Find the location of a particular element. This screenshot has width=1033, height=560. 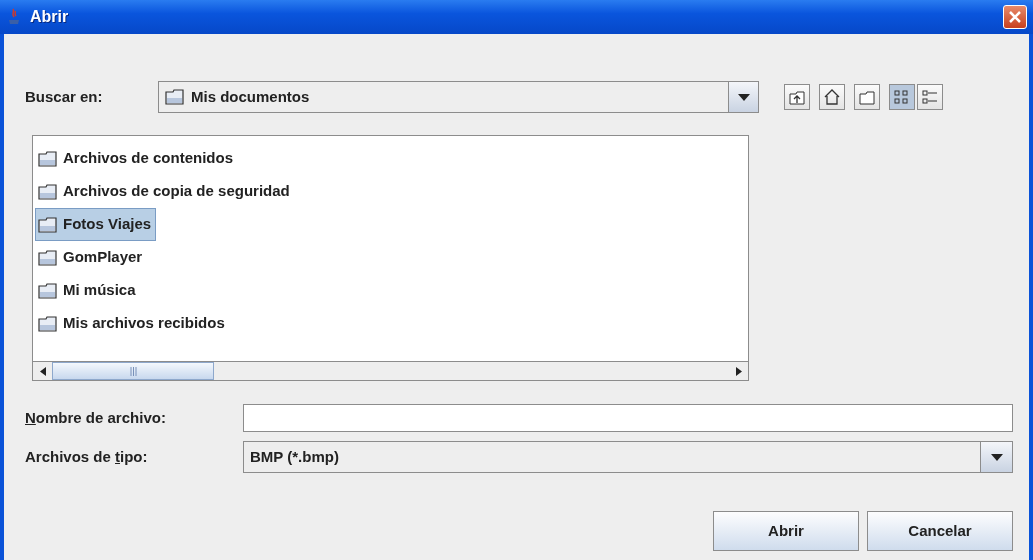

right-arrow-icon is located at coordinates (738, 371).